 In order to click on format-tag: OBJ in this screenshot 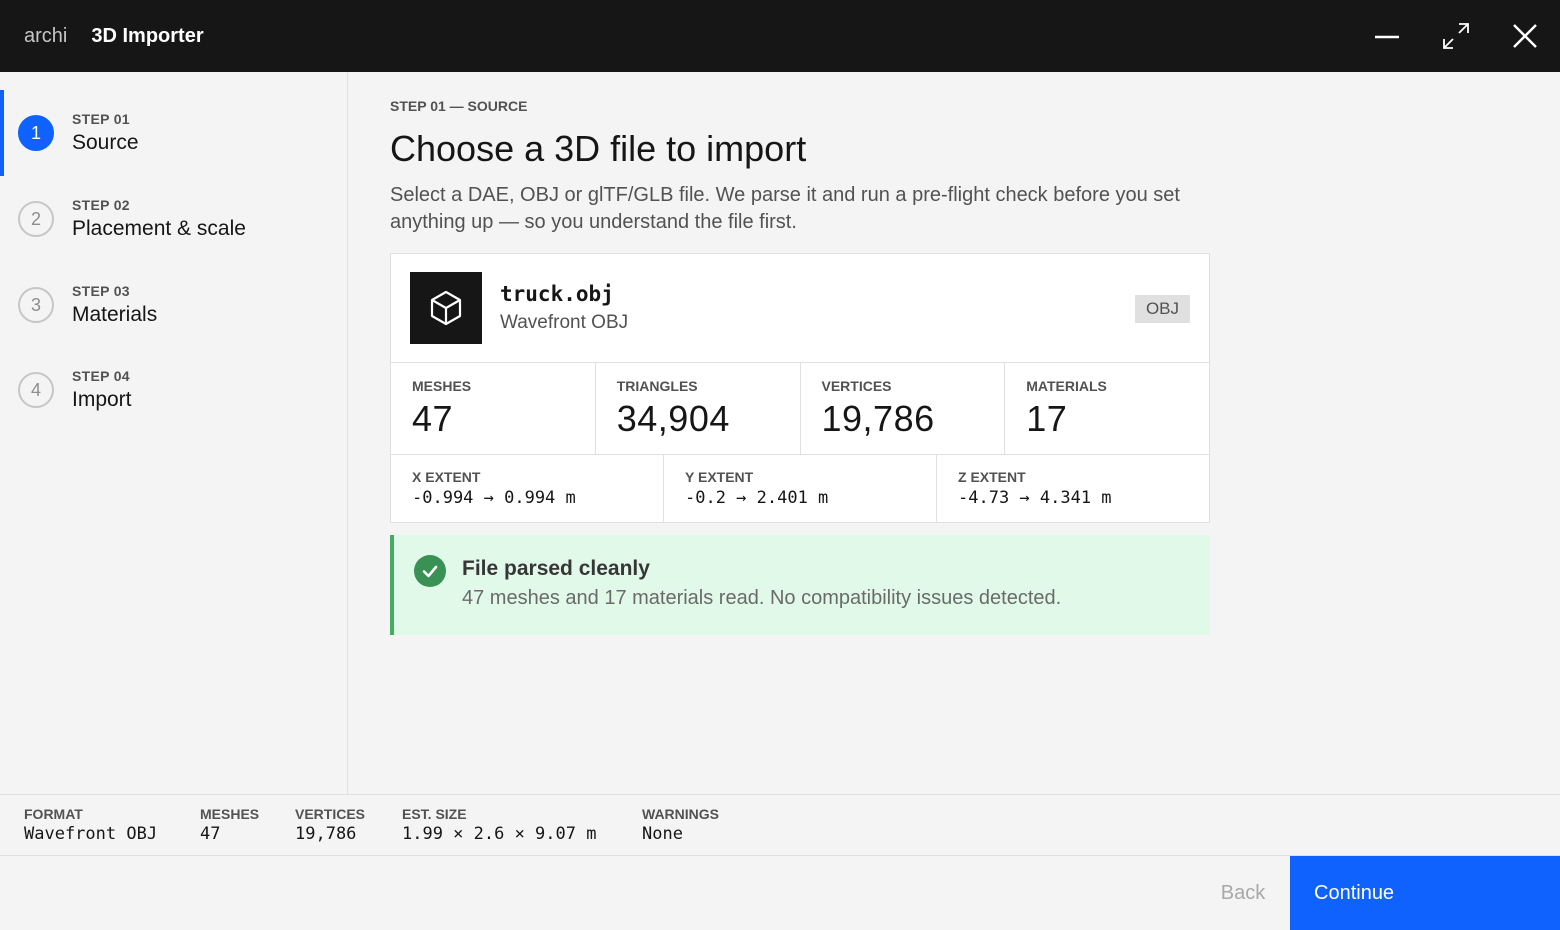, I will do `click(1162, 309)`.